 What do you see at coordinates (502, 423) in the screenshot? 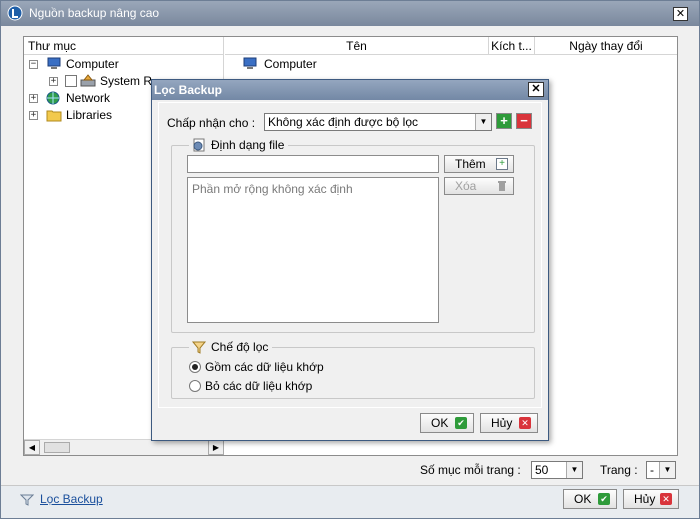
I see `dialog-cancel-label: Hủy` at bounding box center [502, 423].